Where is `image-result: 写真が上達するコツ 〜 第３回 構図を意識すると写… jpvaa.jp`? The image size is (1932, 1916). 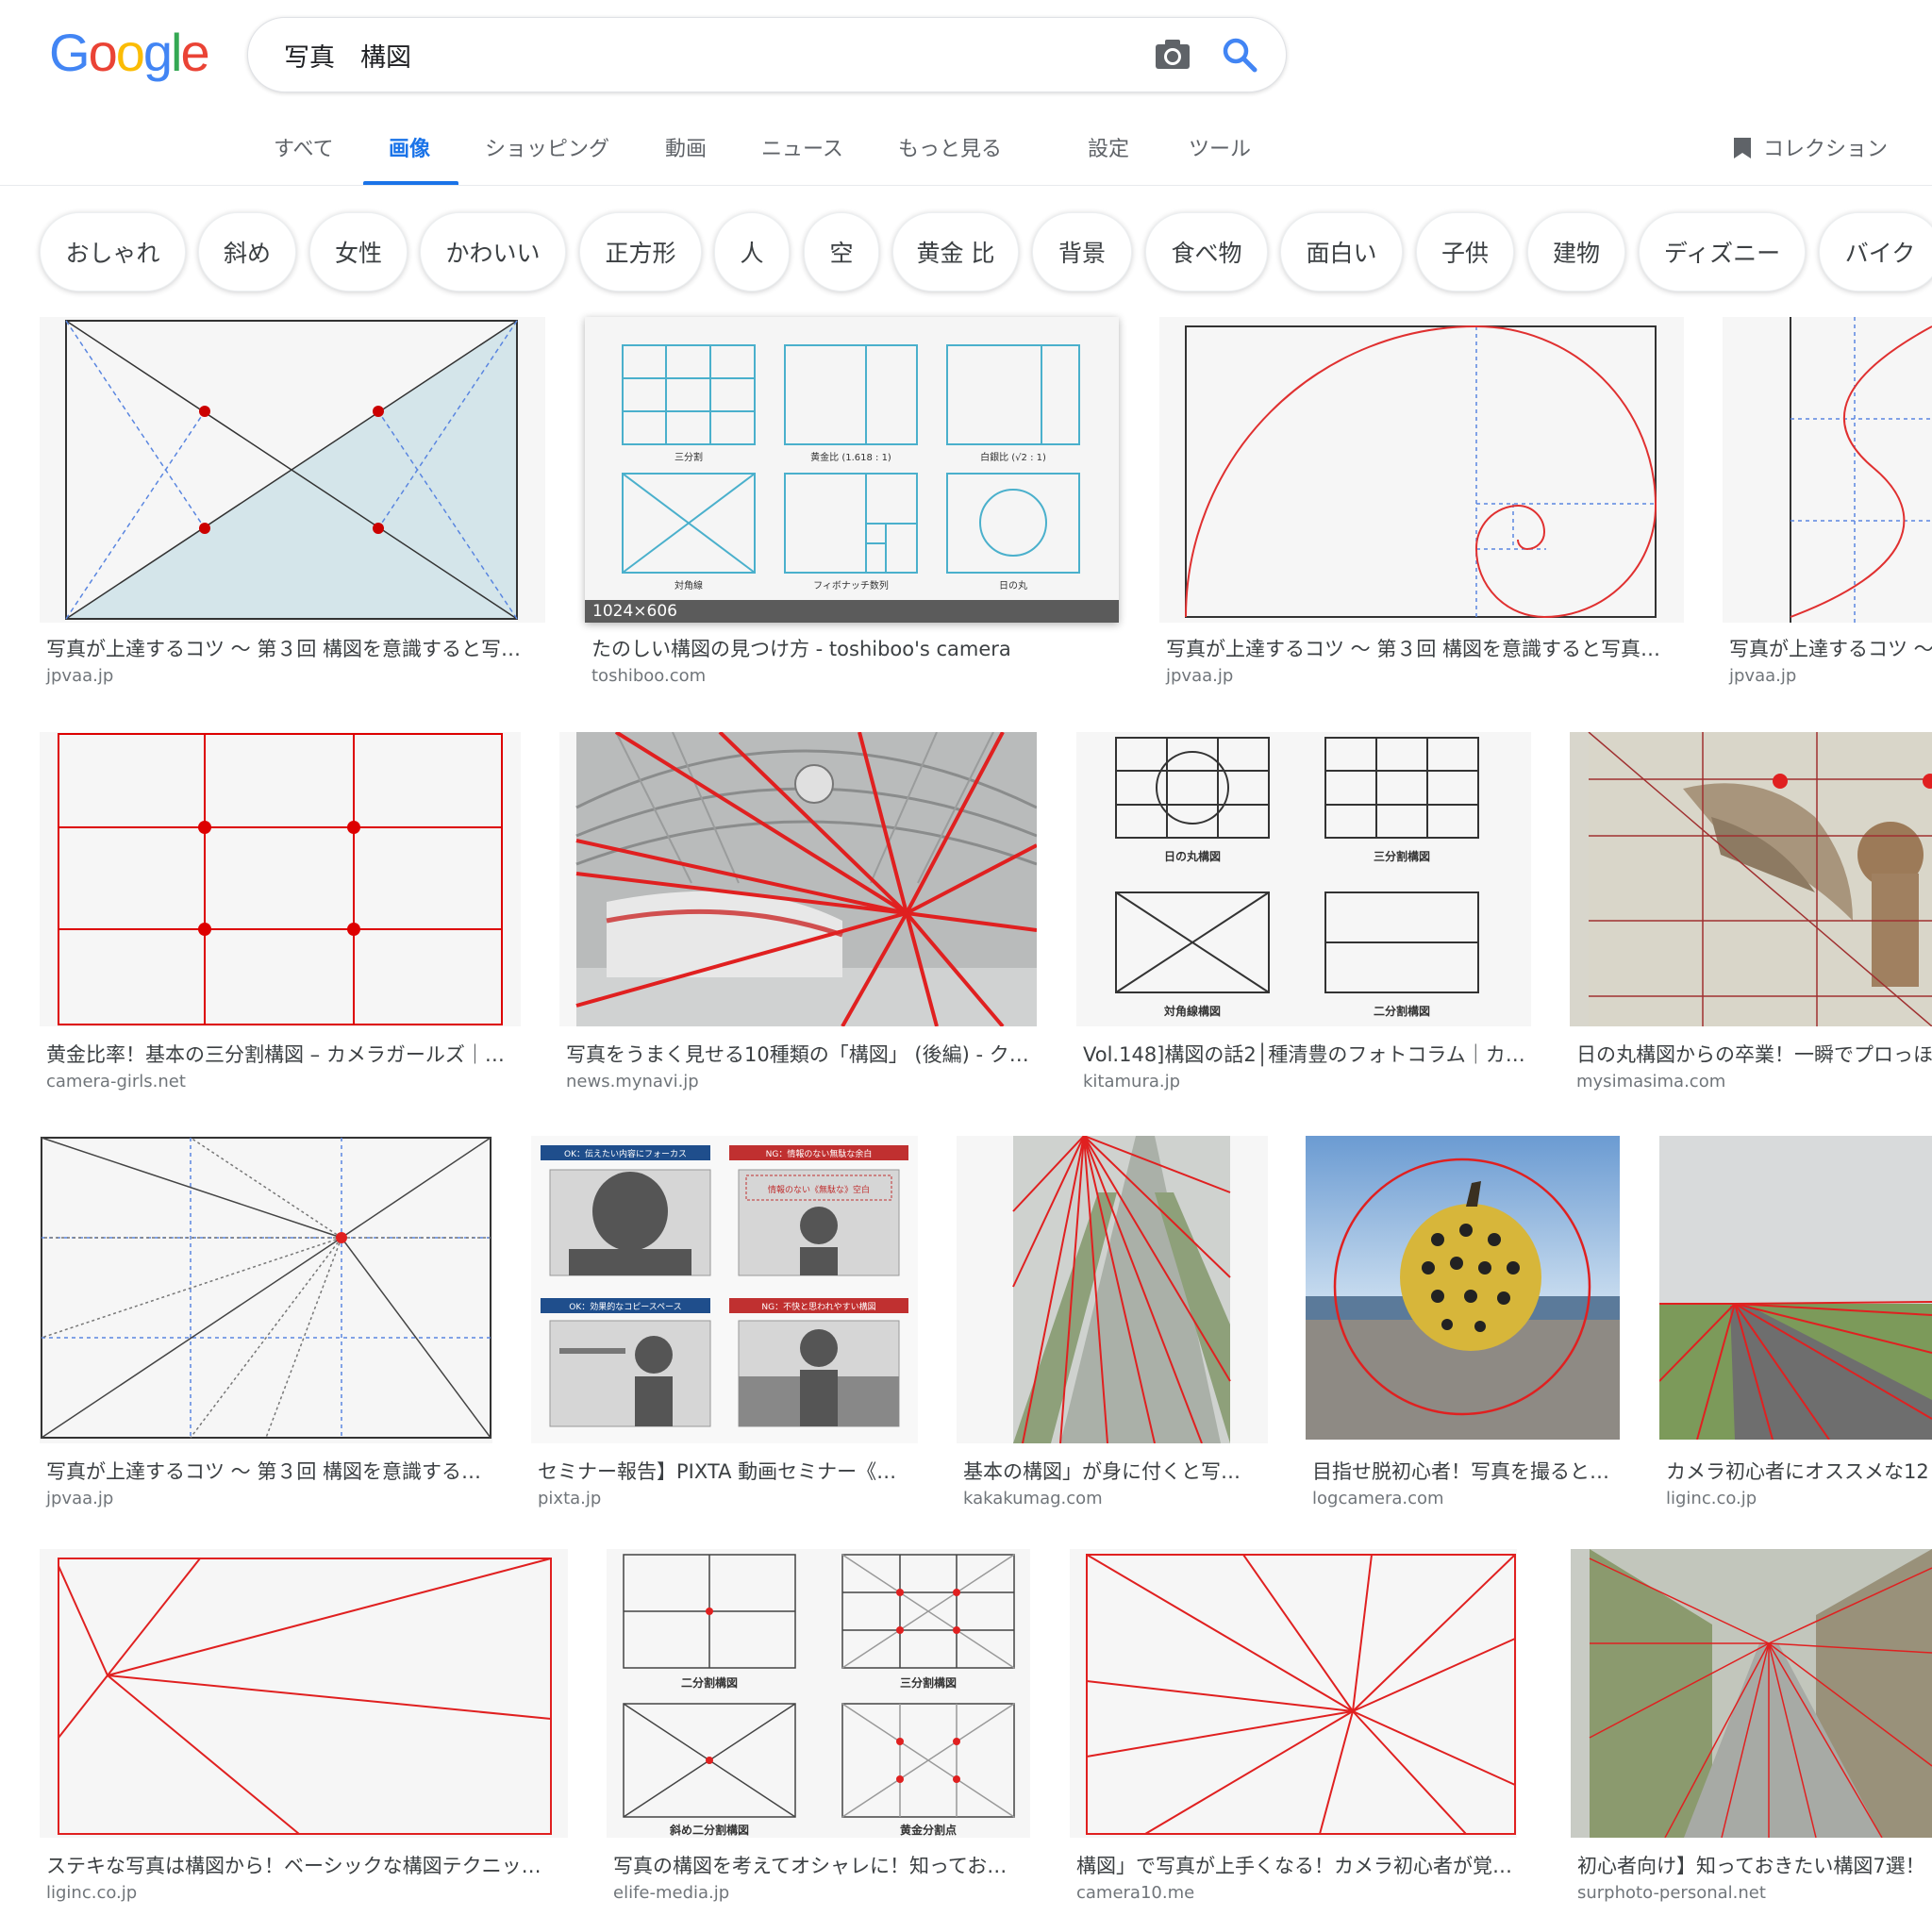 image-result: 写真が上達するコツ 〜 第３回 構図を意識すると写… jpvaa.jp is located at coordinates (293, 505).